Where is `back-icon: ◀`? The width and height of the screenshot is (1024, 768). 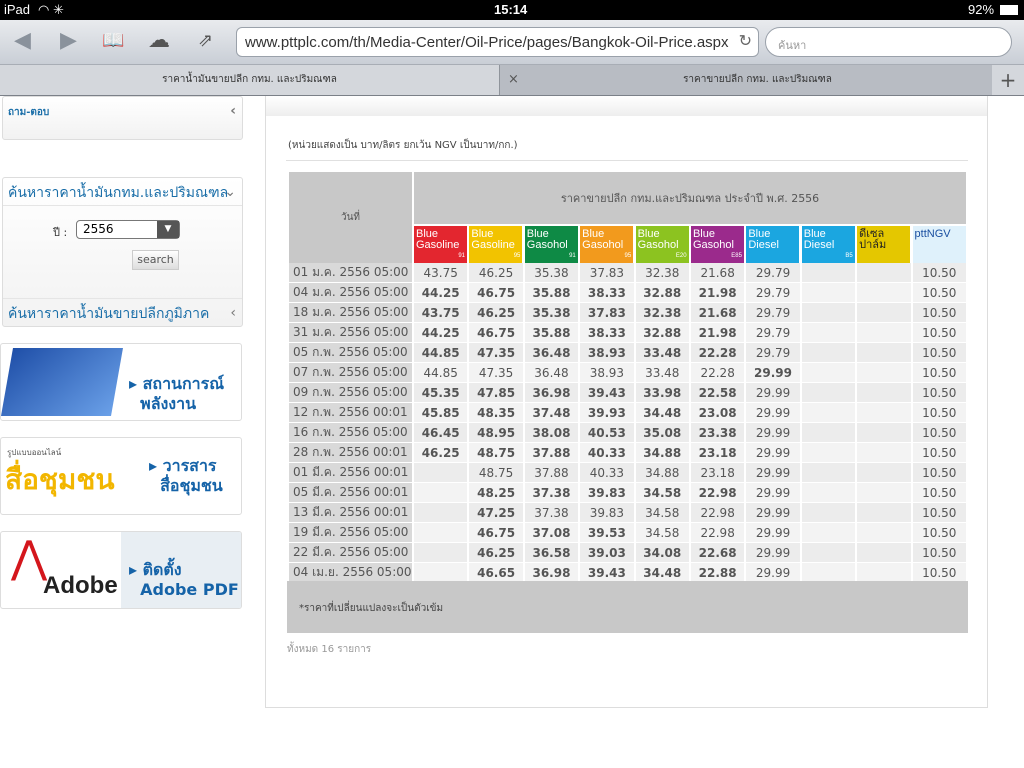 back-icon: ◀ is located at coordinates (22, 40).